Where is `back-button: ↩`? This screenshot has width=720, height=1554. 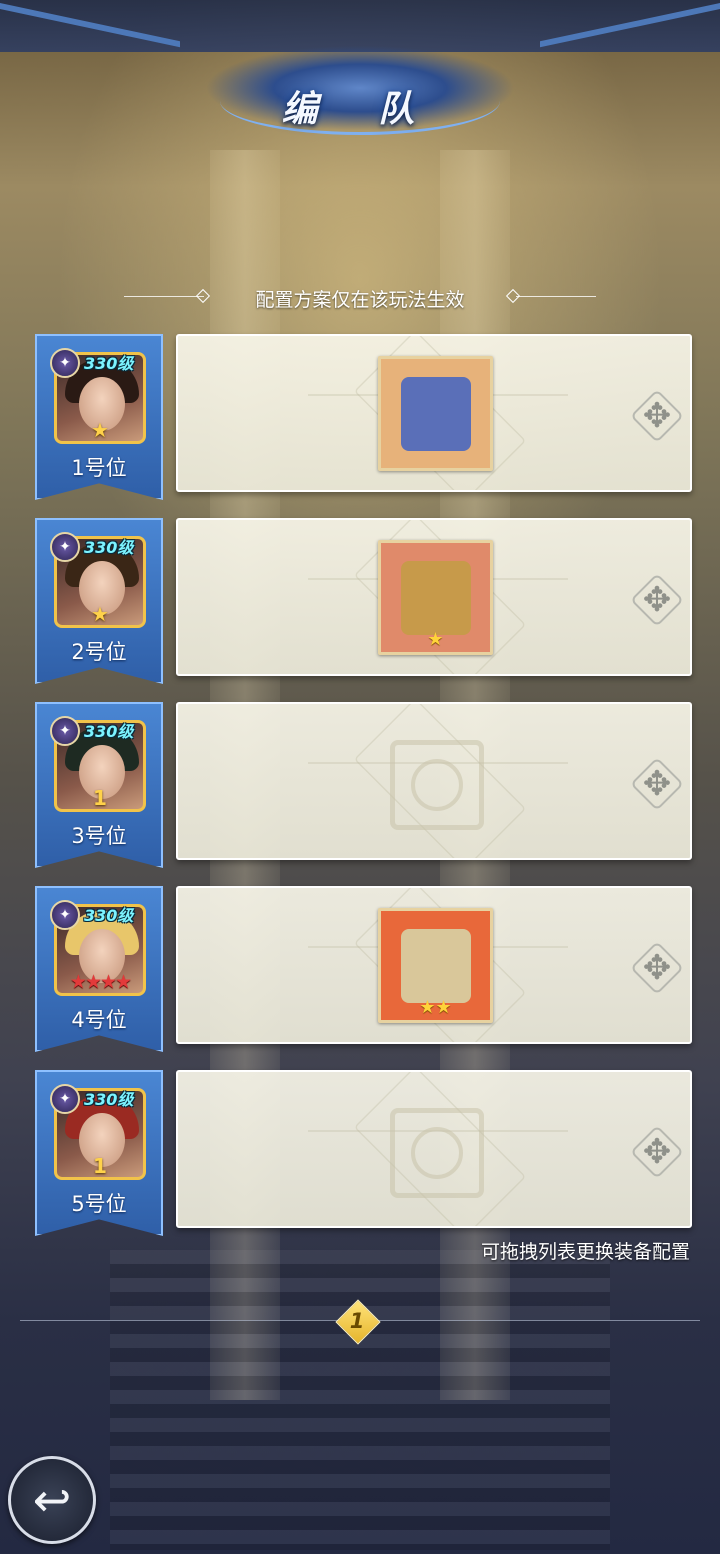 back-button: ↩ is located at coordinates (52, 1500).